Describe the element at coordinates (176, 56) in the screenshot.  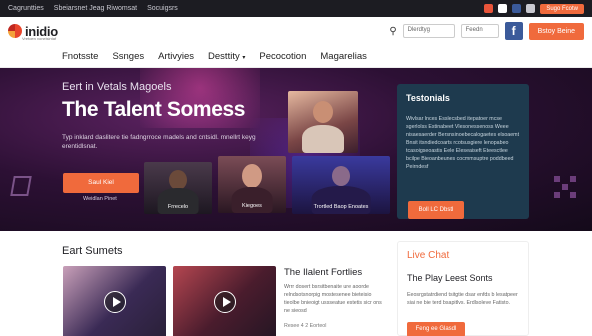
I see `nav-item-3: Artivyies` at that location.